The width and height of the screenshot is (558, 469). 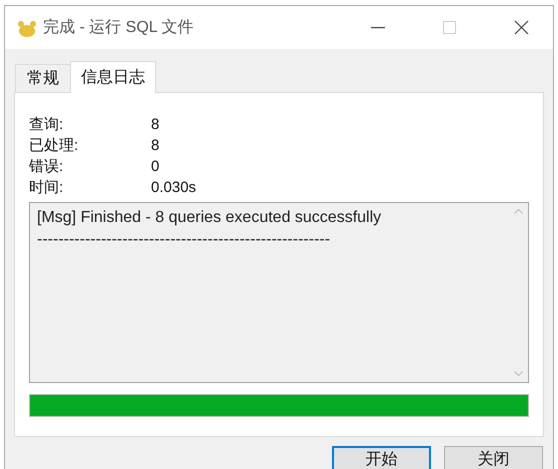 I want to click on window-title: 完成 - 运行 SQL 文件, so click(x=118, y=28).